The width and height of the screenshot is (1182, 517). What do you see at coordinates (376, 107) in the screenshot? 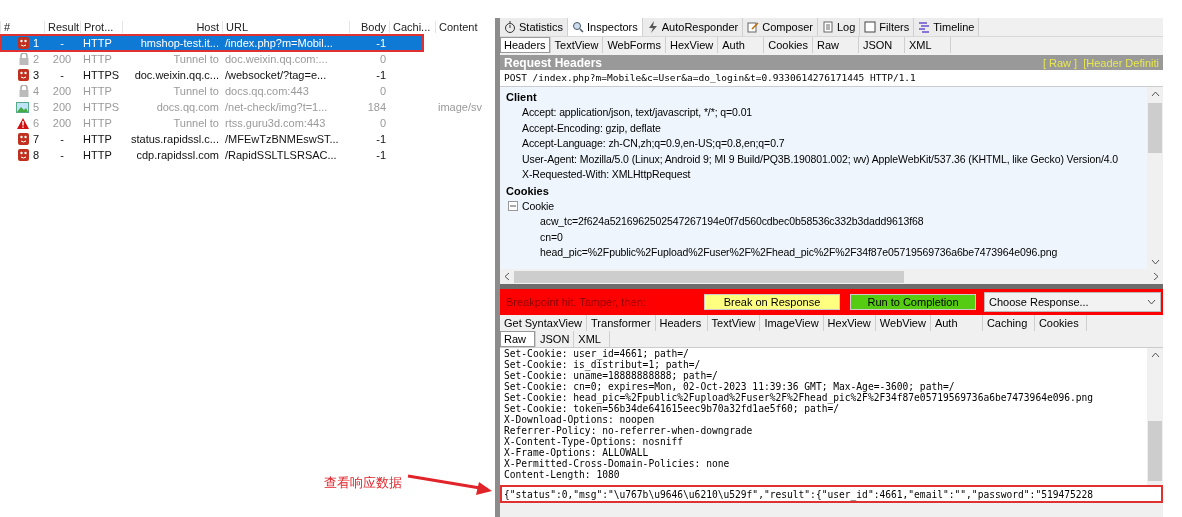
I see `table-cell-text: 184` at bounding box center [376, 107].